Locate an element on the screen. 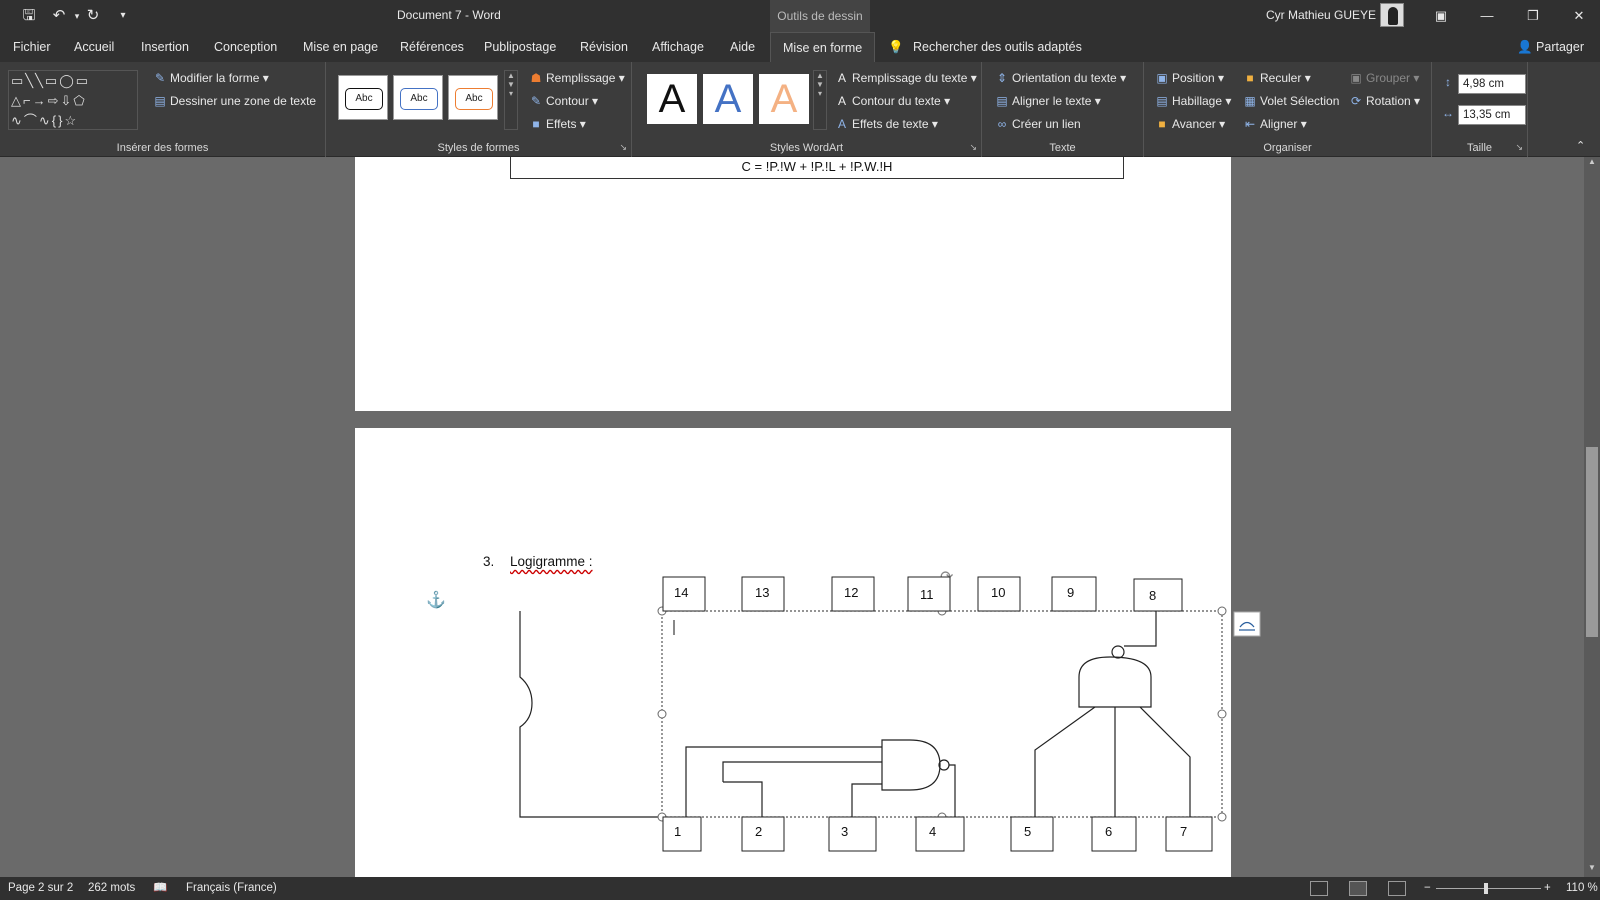  pin-label-9: 9 is located at coordinates (1071, 592).